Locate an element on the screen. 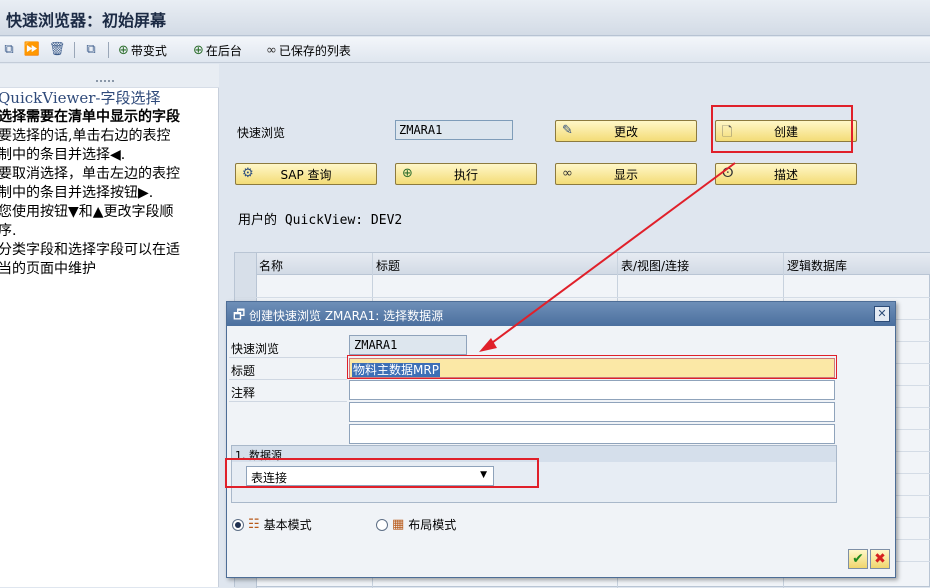  copy-icon: ⧉ is located at coordinates (9, 49).